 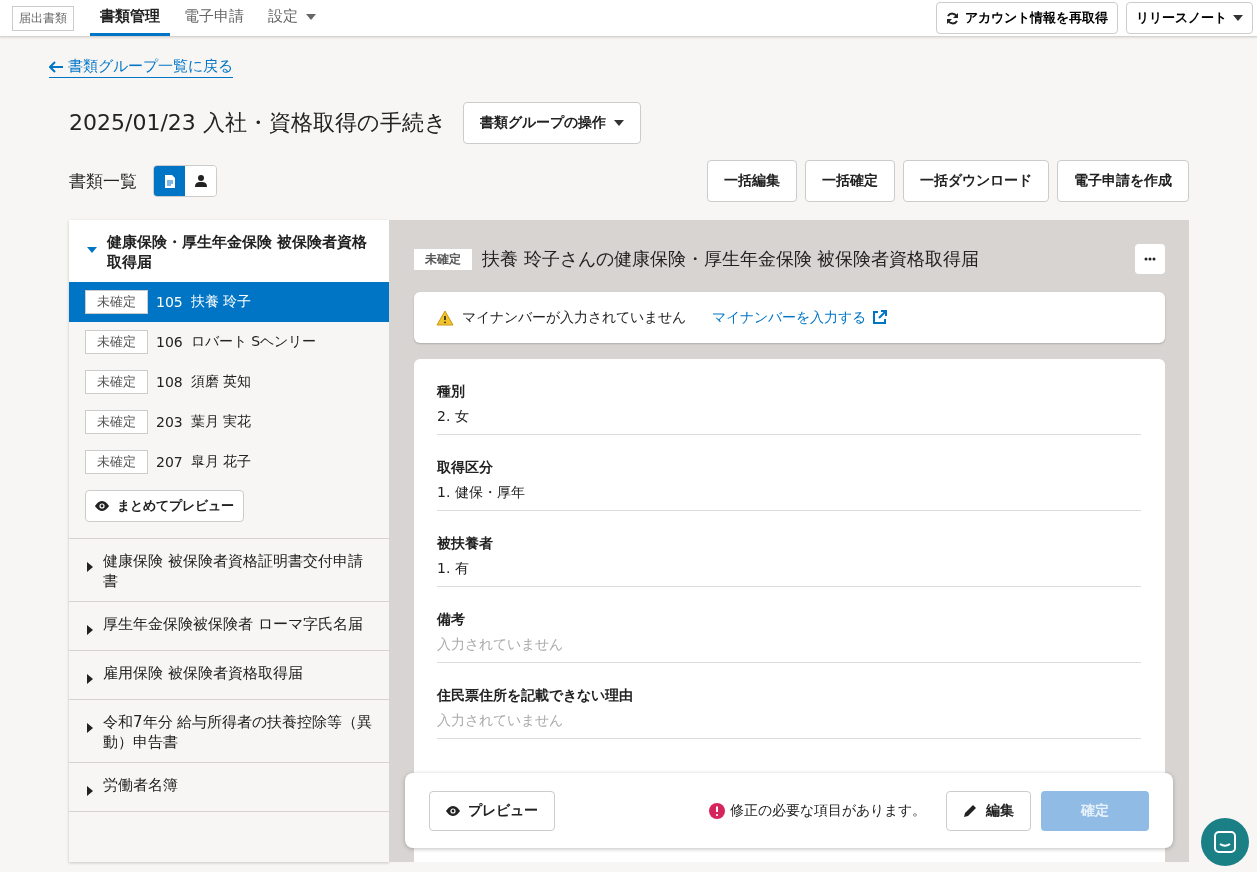 I want to click on document-group-header: 健康保険 被保険者資格証明書交付申請書, so click(x=229, y=570).